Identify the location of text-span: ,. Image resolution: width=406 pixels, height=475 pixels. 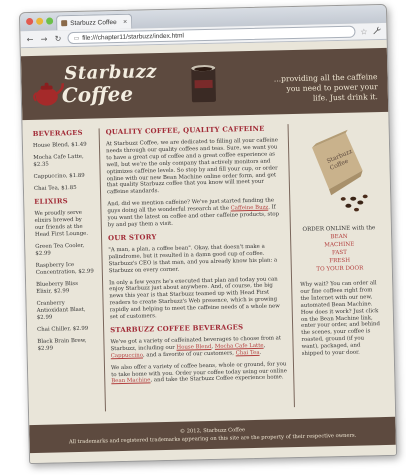
(264, 345).